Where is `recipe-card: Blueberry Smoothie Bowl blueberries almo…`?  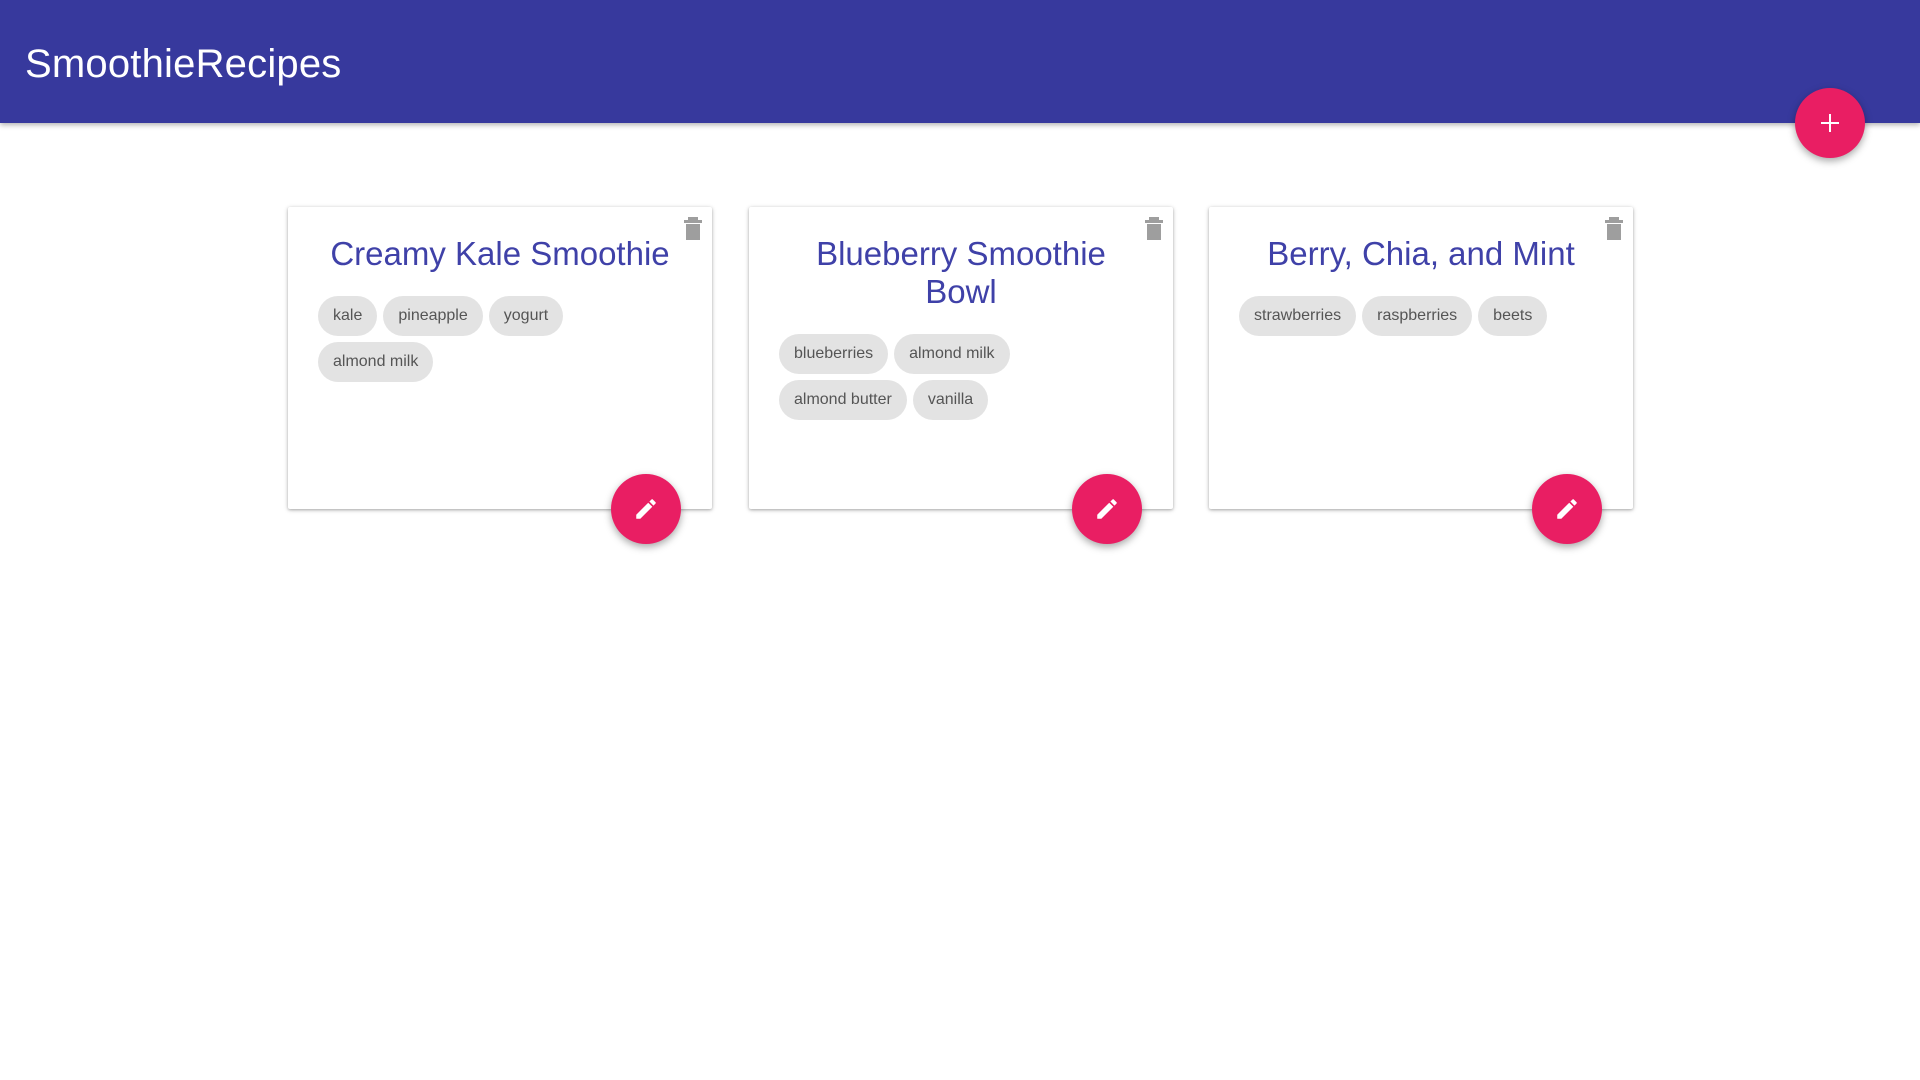
recipe-card: Blueberry Smoothie Bowl blueberries almo… is located at coordinates (961, 375).